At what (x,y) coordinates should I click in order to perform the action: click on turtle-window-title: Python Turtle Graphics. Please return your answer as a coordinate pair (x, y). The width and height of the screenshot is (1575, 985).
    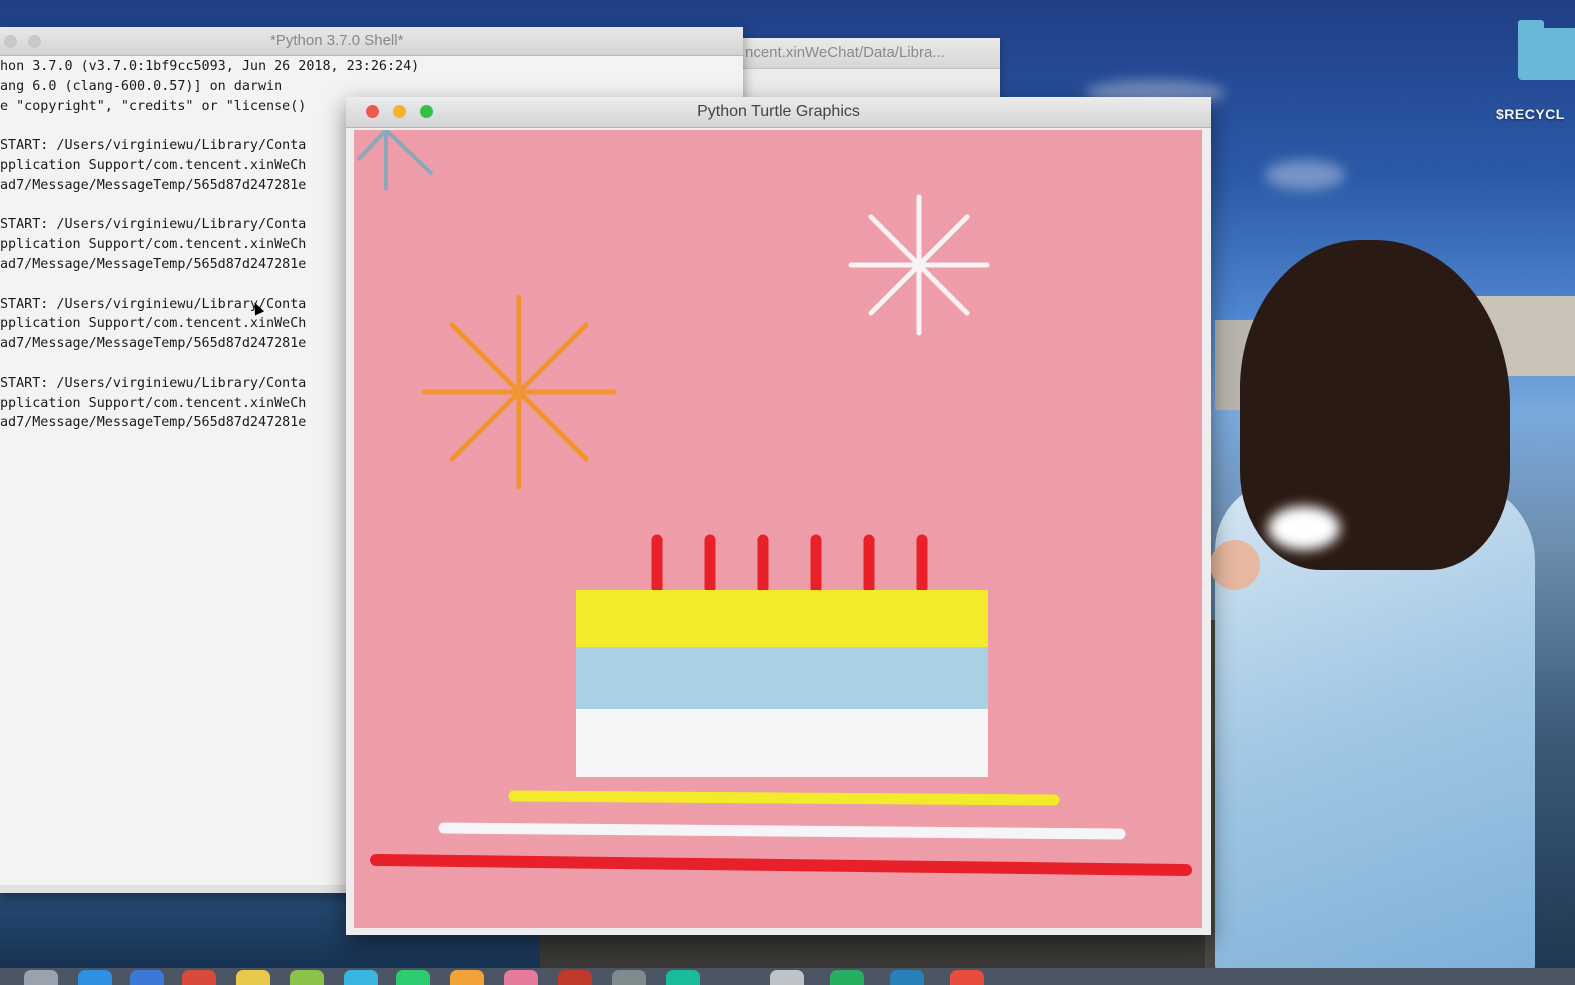
    Looking at the image, I should click on (778, 111).